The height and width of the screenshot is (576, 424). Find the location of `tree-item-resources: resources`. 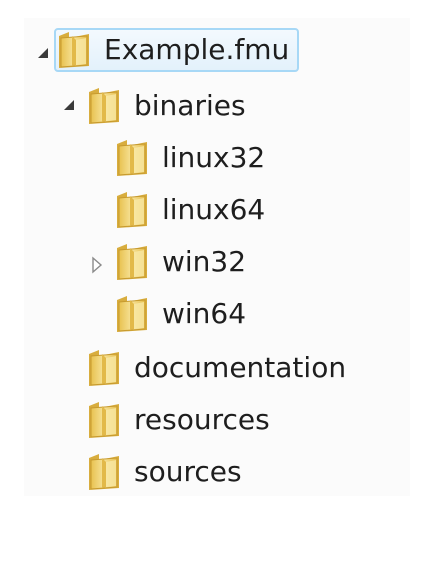

tree-item-resources: resources is located at coordinates (178, 420).